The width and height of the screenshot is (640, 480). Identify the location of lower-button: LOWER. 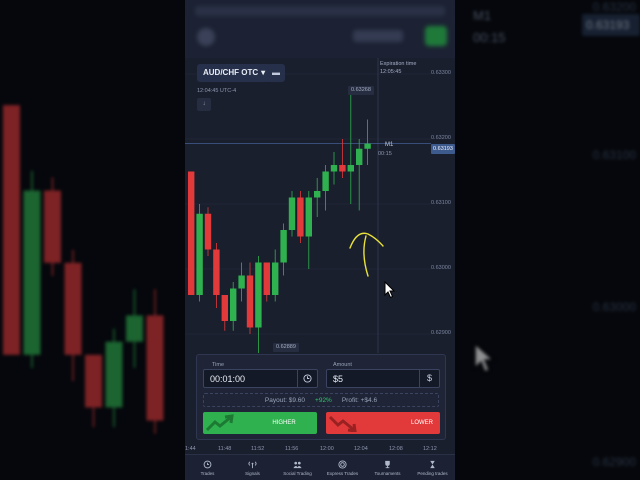
(383, 423).